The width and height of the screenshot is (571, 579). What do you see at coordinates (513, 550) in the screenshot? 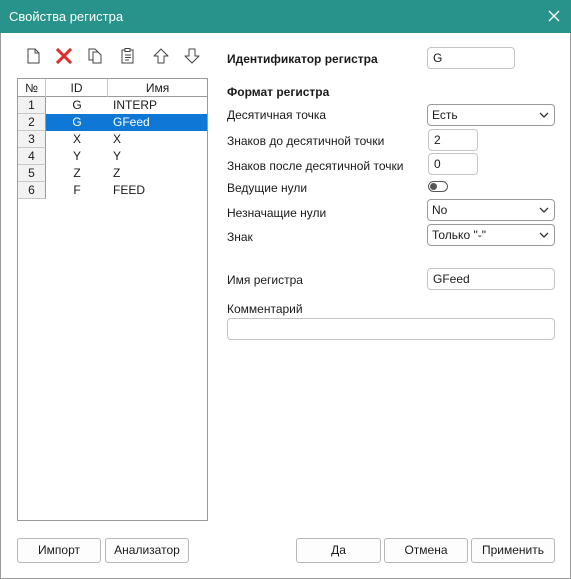
I see `apply-button: Применить` at bounding box center [513, 550].